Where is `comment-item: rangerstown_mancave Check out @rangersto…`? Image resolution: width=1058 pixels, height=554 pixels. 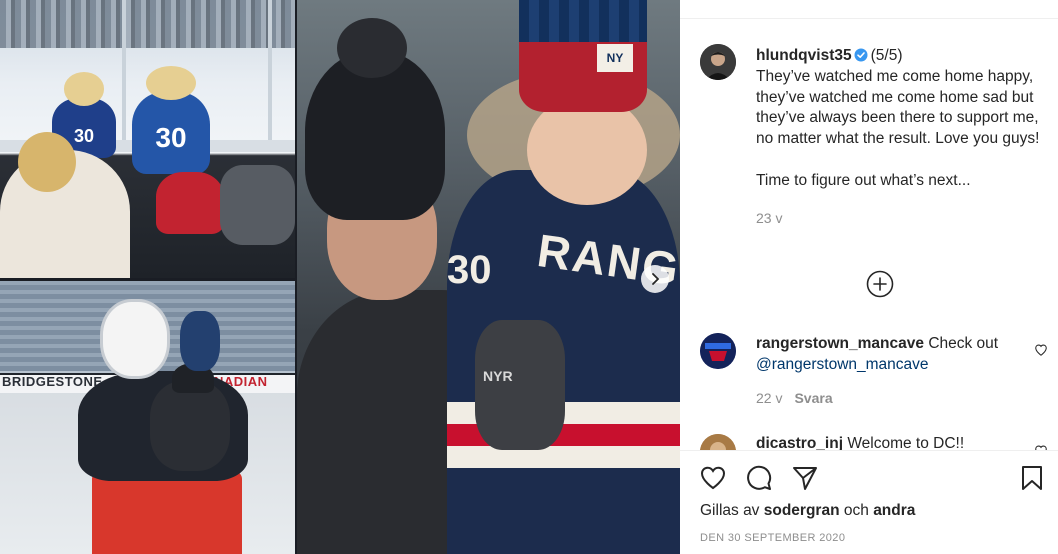 comment-item: rangerstown_mancave Check out @rangersto… is located at coordinates (901, 371).